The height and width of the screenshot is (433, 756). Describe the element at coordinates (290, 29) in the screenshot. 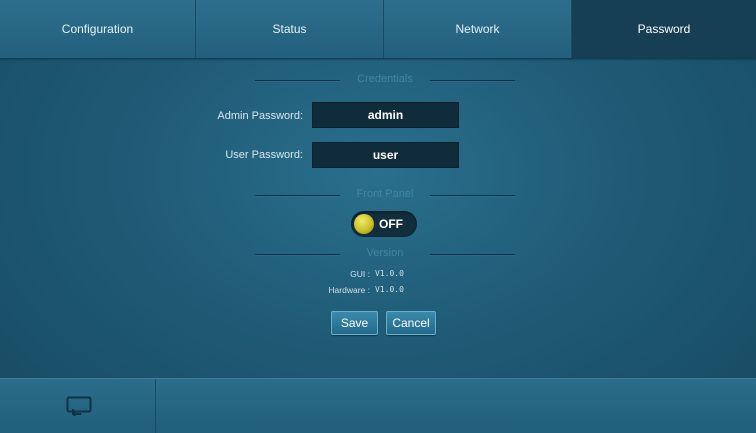

I see `tab-status: Status` at that location.